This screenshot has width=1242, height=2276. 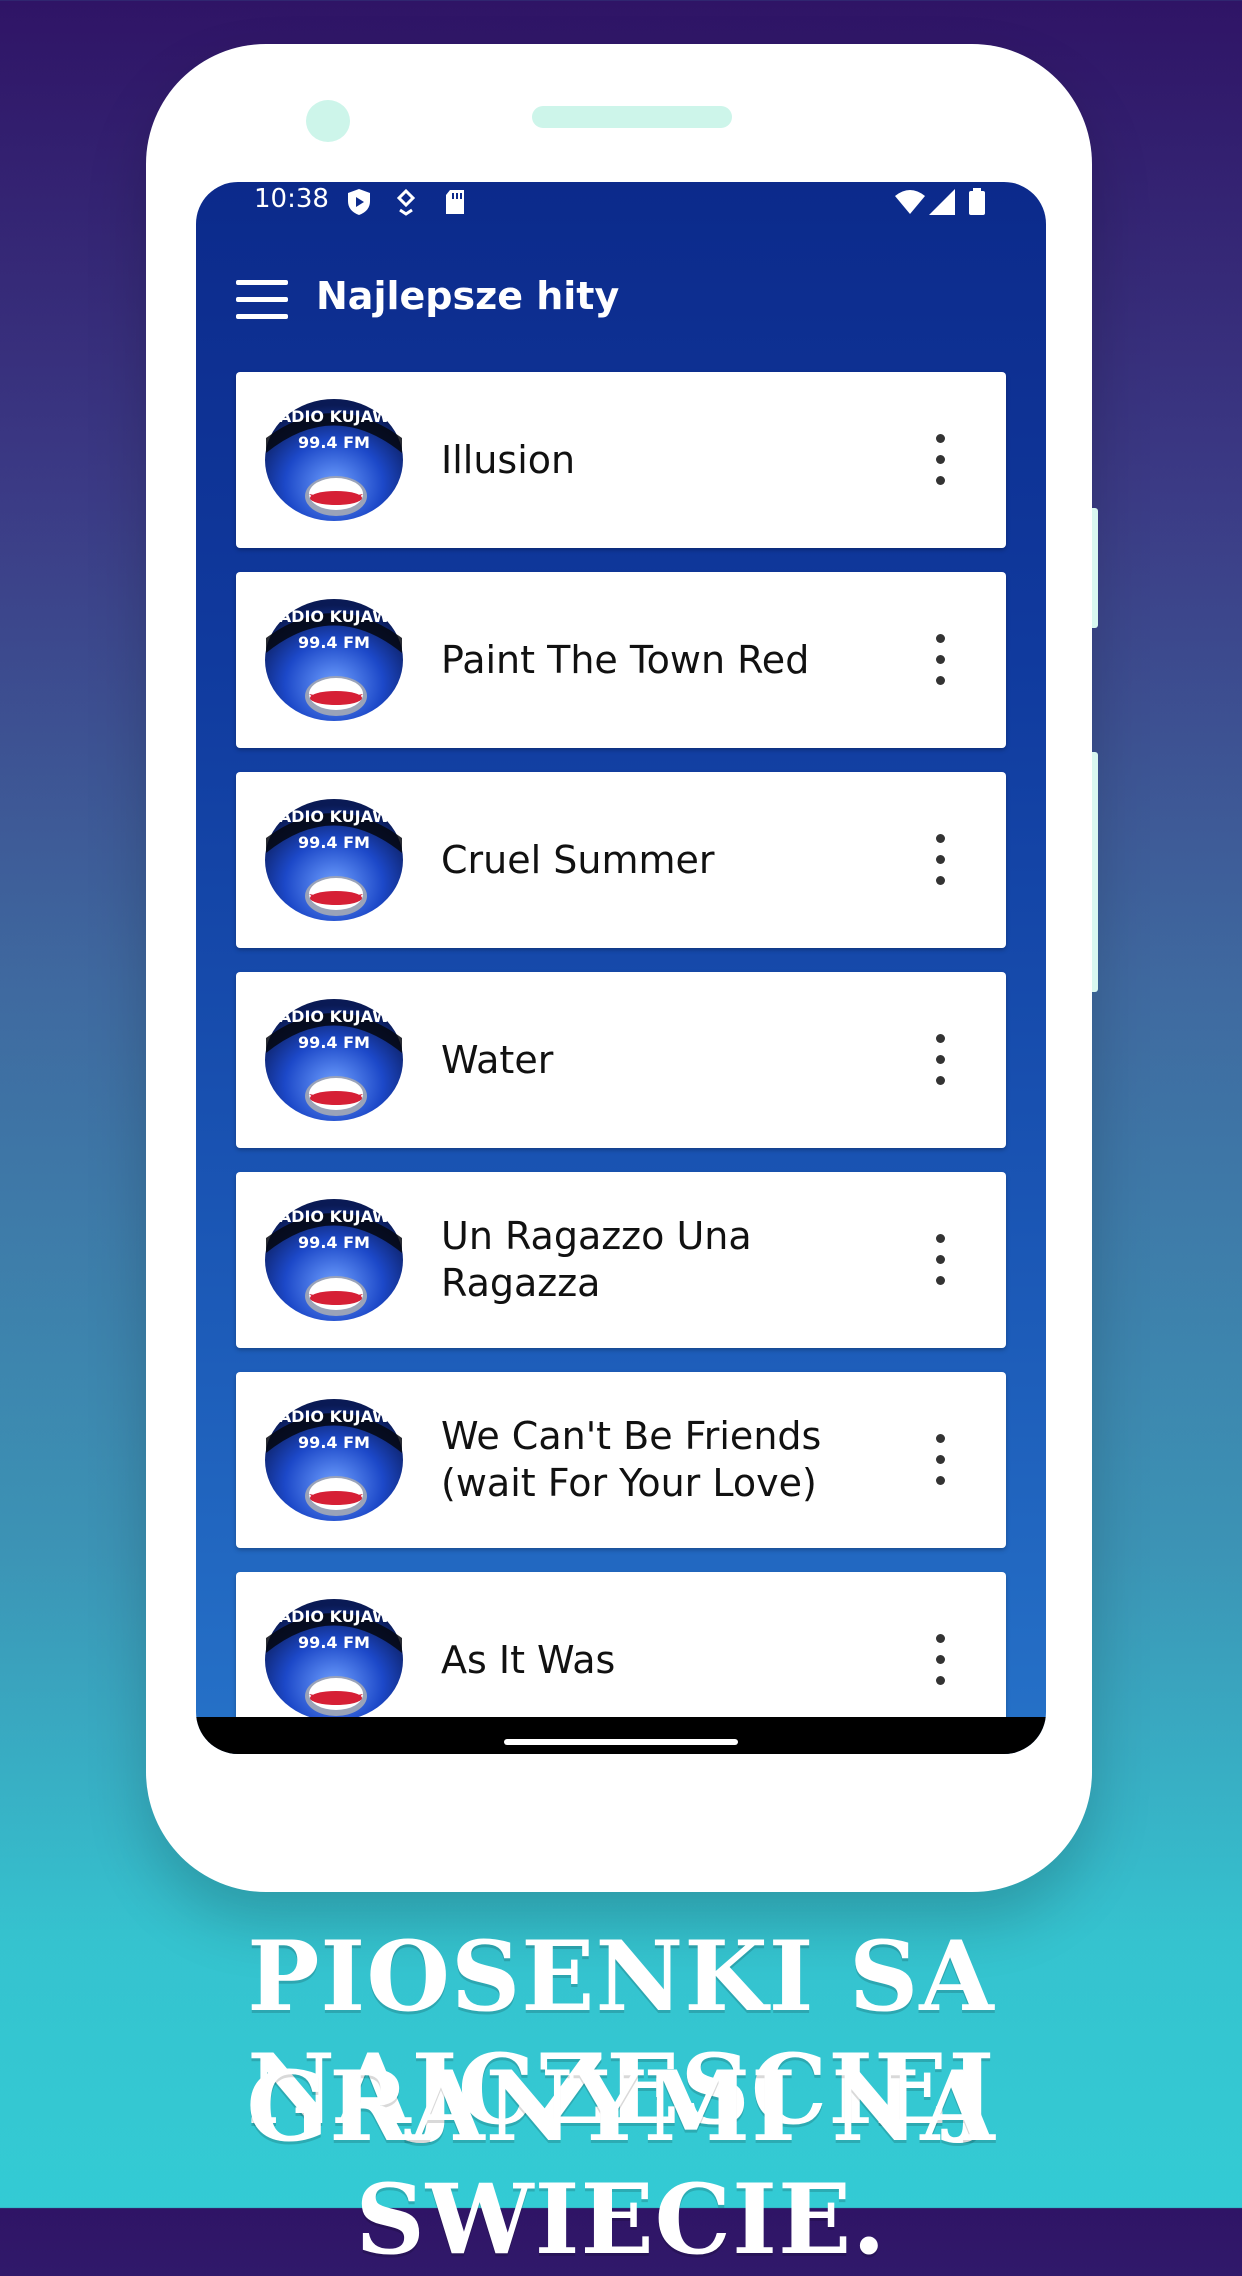 I want to click on signal-icon, so click(x=942, y=202).